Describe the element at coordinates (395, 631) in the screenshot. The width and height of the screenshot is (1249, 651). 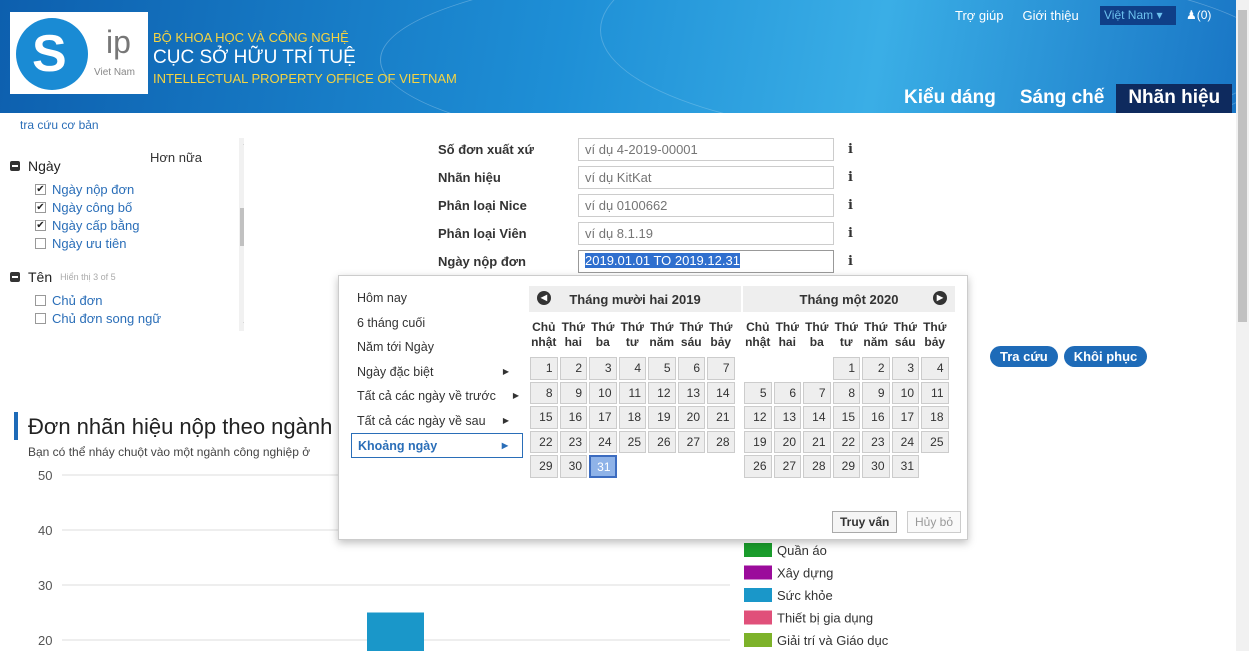
I see `chart-bar` at that location.